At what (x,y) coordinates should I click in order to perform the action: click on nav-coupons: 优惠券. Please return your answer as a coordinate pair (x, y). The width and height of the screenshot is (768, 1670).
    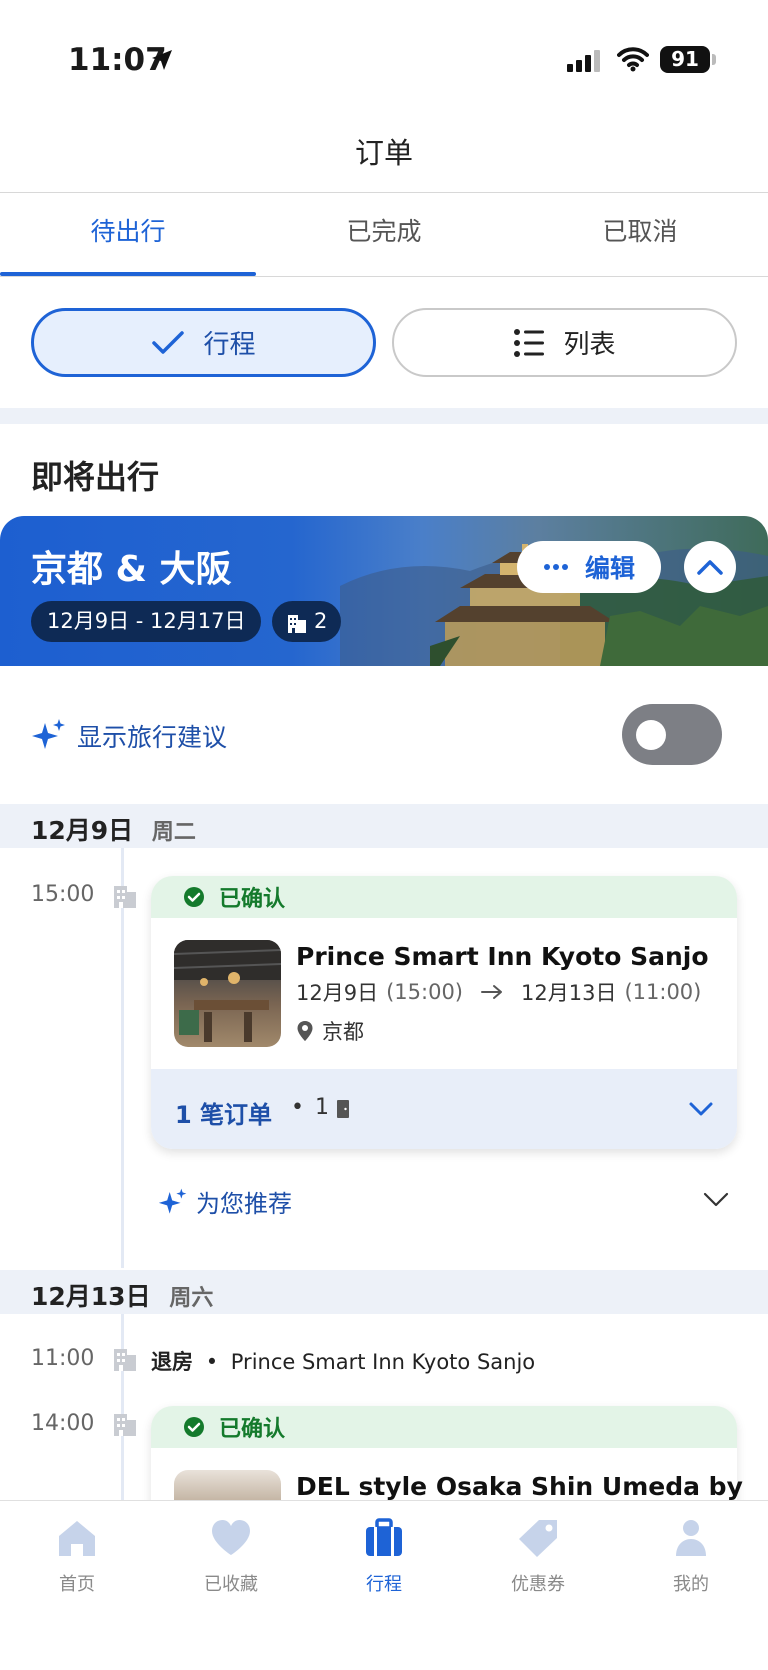
    Looking at the image, I should click on (538, 1557).